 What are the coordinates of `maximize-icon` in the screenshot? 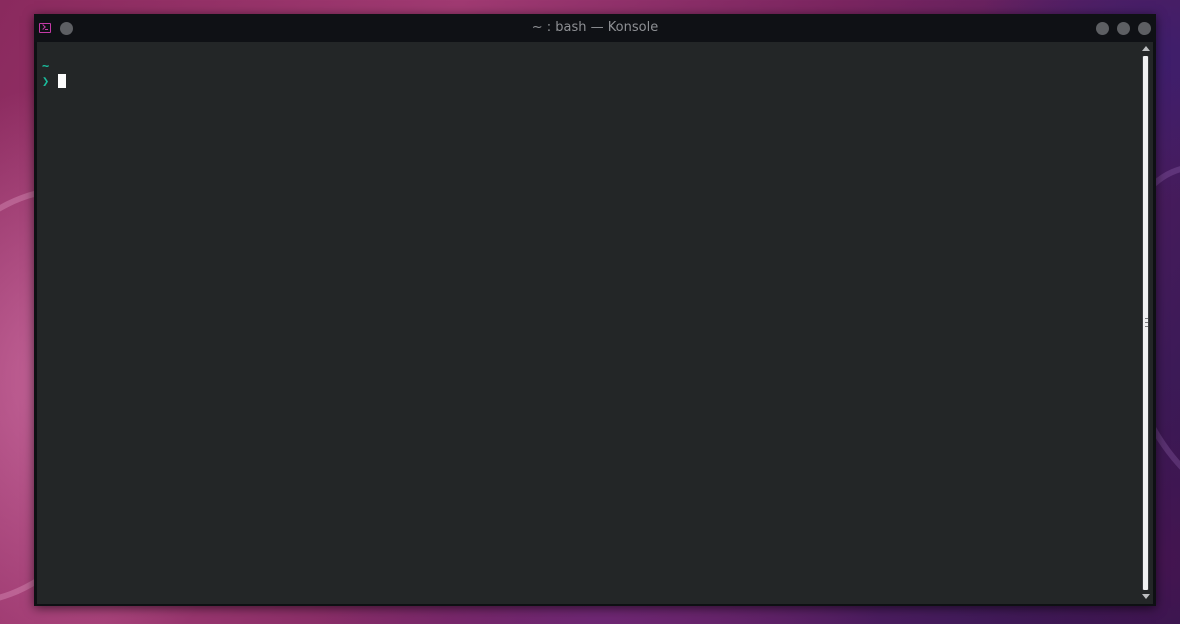 It's located at (1123, 28).